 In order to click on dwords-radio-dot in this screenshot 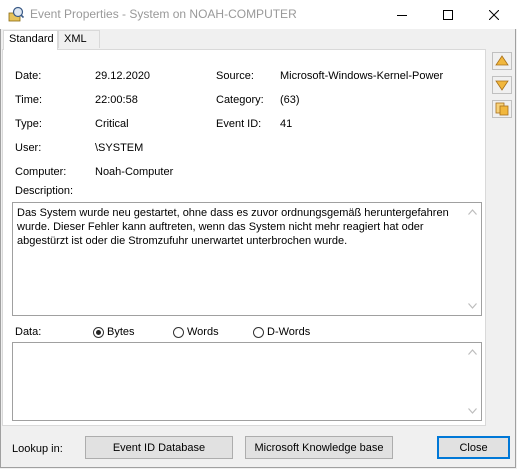, I will do `click(258, 332)`.